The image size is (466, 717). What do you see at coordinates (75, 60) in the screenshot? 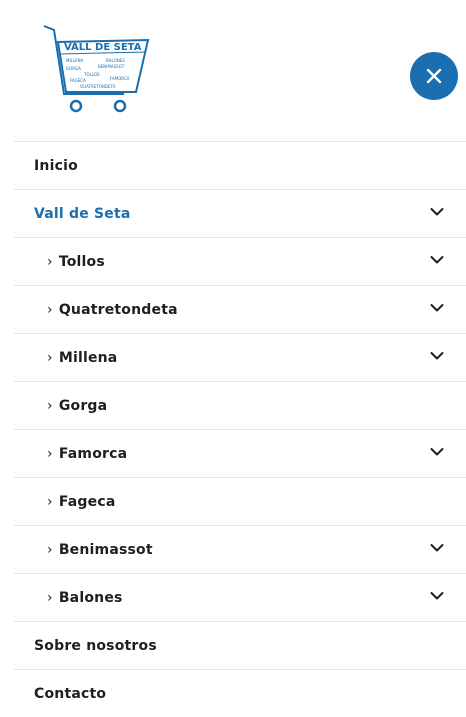
I see `logo-town-text: MILLENA` at bounding box center [75, 60].